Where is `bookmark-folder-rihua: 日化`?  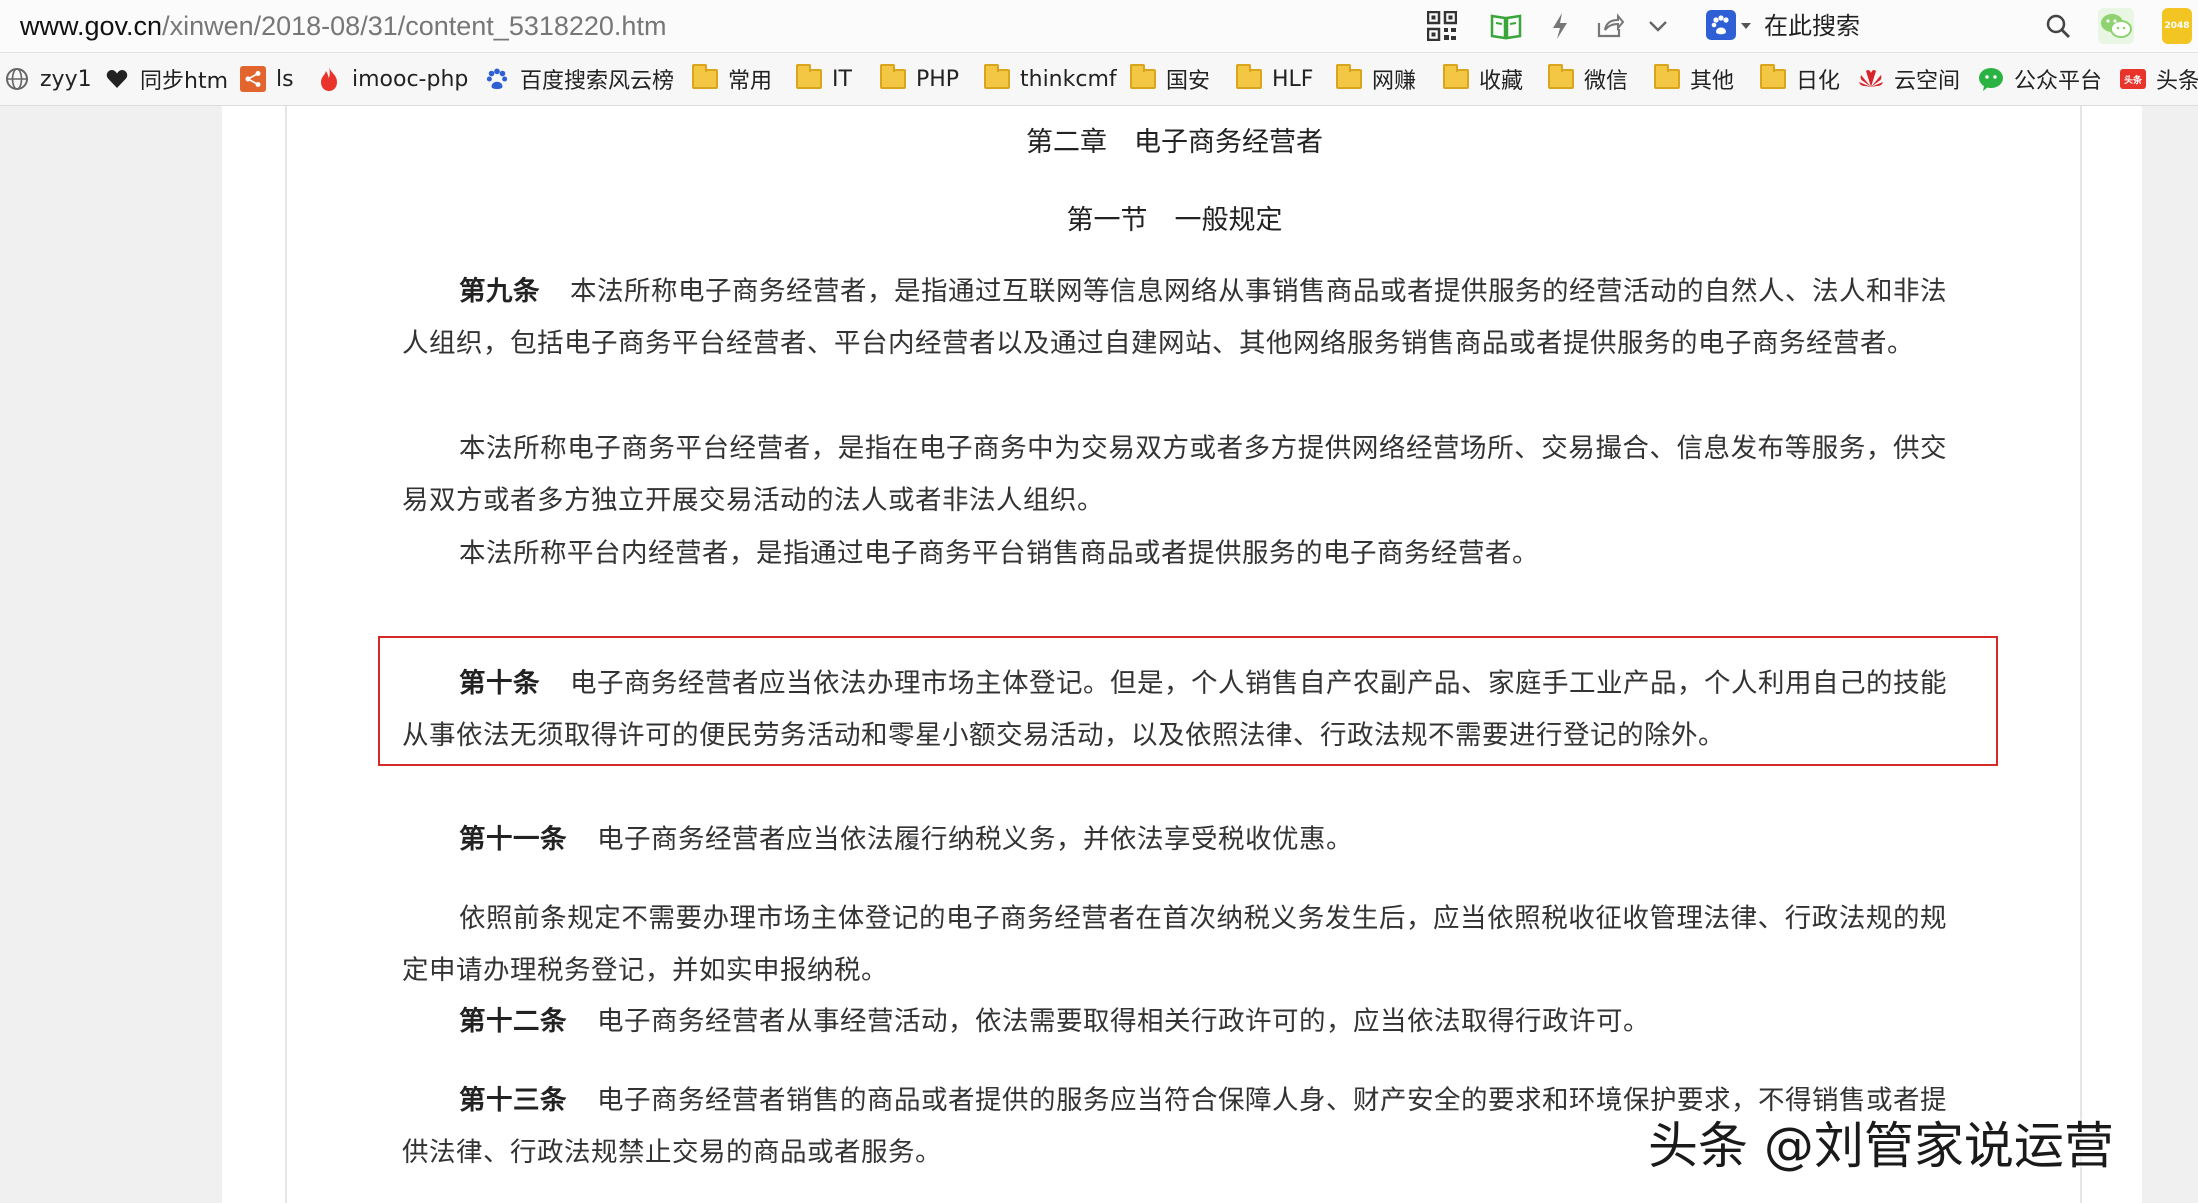 bookmark-folder-rihua: 日化 is located at coordinates (1800, 79).